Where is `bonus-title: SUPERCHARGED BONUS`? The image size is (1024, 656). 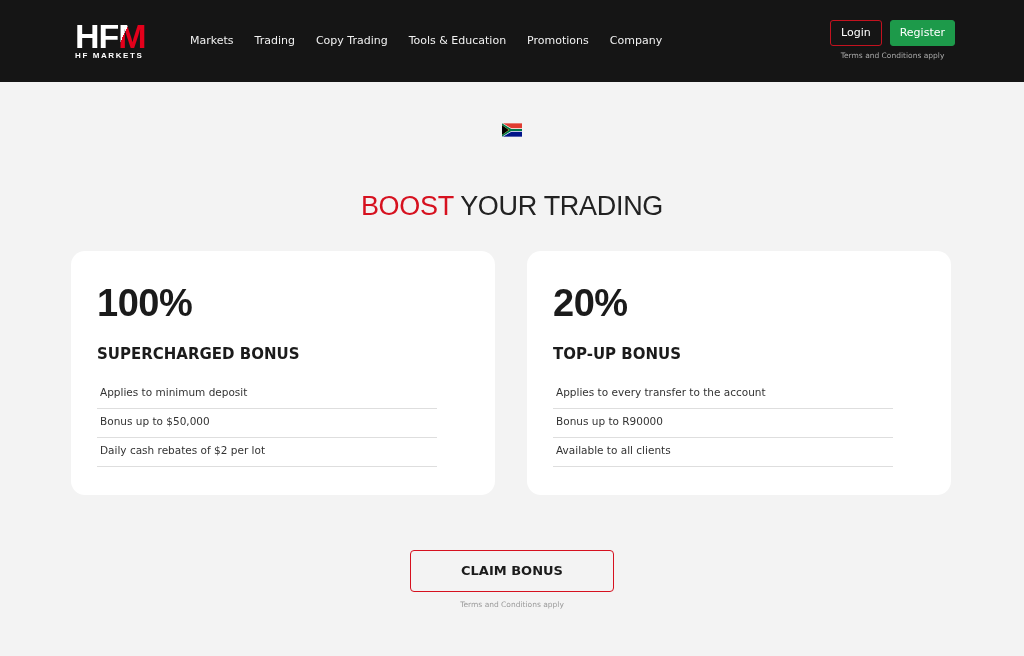
bonus-title: SUPERCHARGED BONUS is located at coordinates (199, 354).